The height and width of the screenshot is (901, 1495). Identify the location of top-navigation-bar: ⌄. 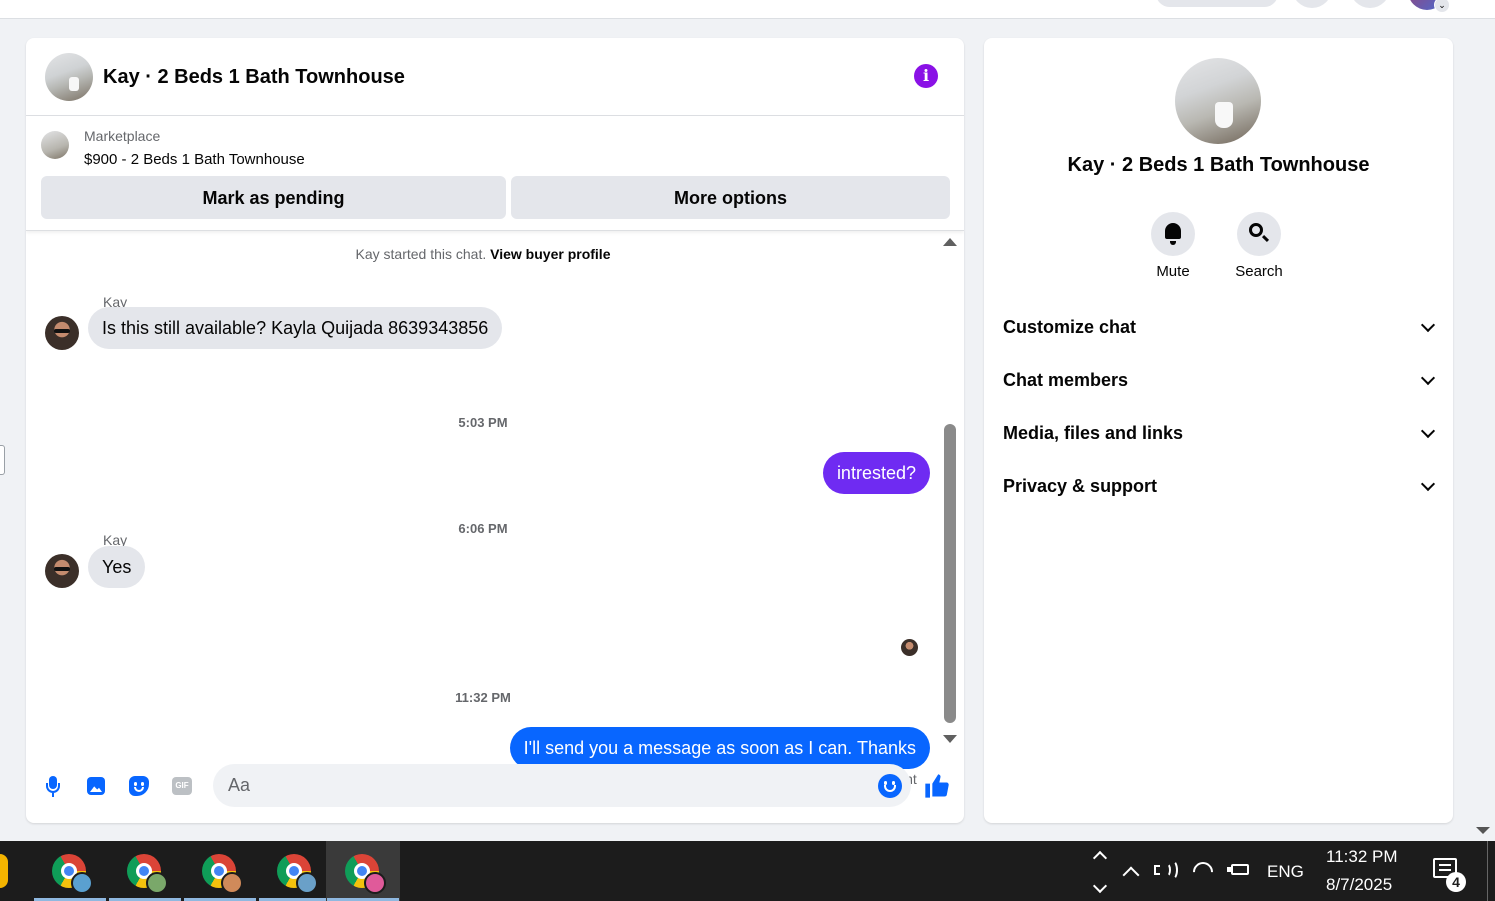
(747, 9).